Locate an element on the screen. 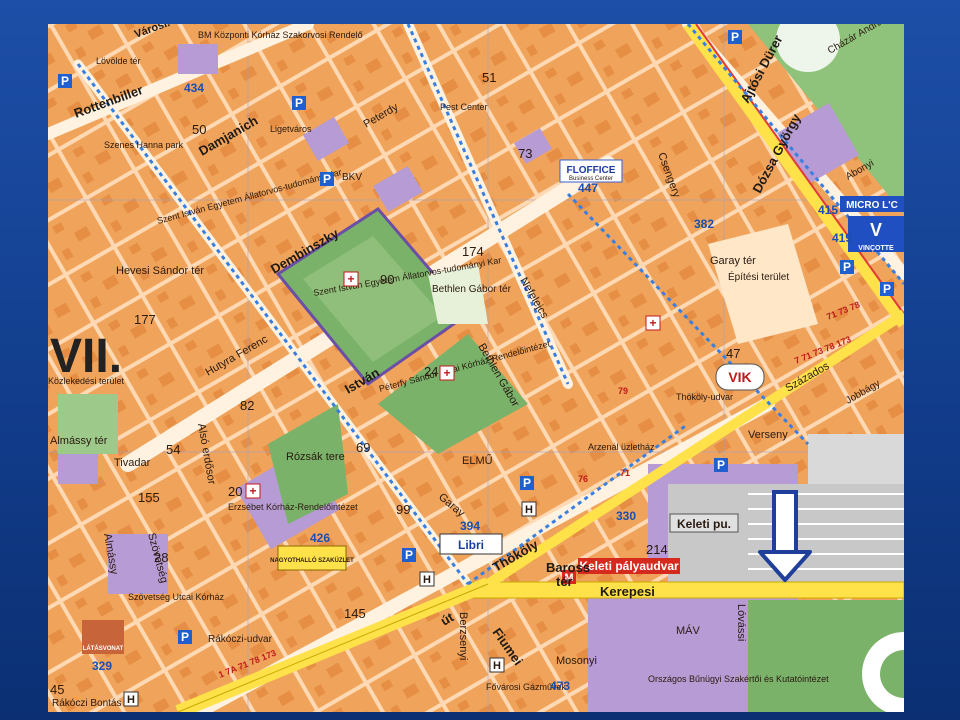 The height and width of the screenshot is (720, 960). place-erzsebet: Erzsébet Kórház-Rendelőintézet is located at coordinates (293, 507).